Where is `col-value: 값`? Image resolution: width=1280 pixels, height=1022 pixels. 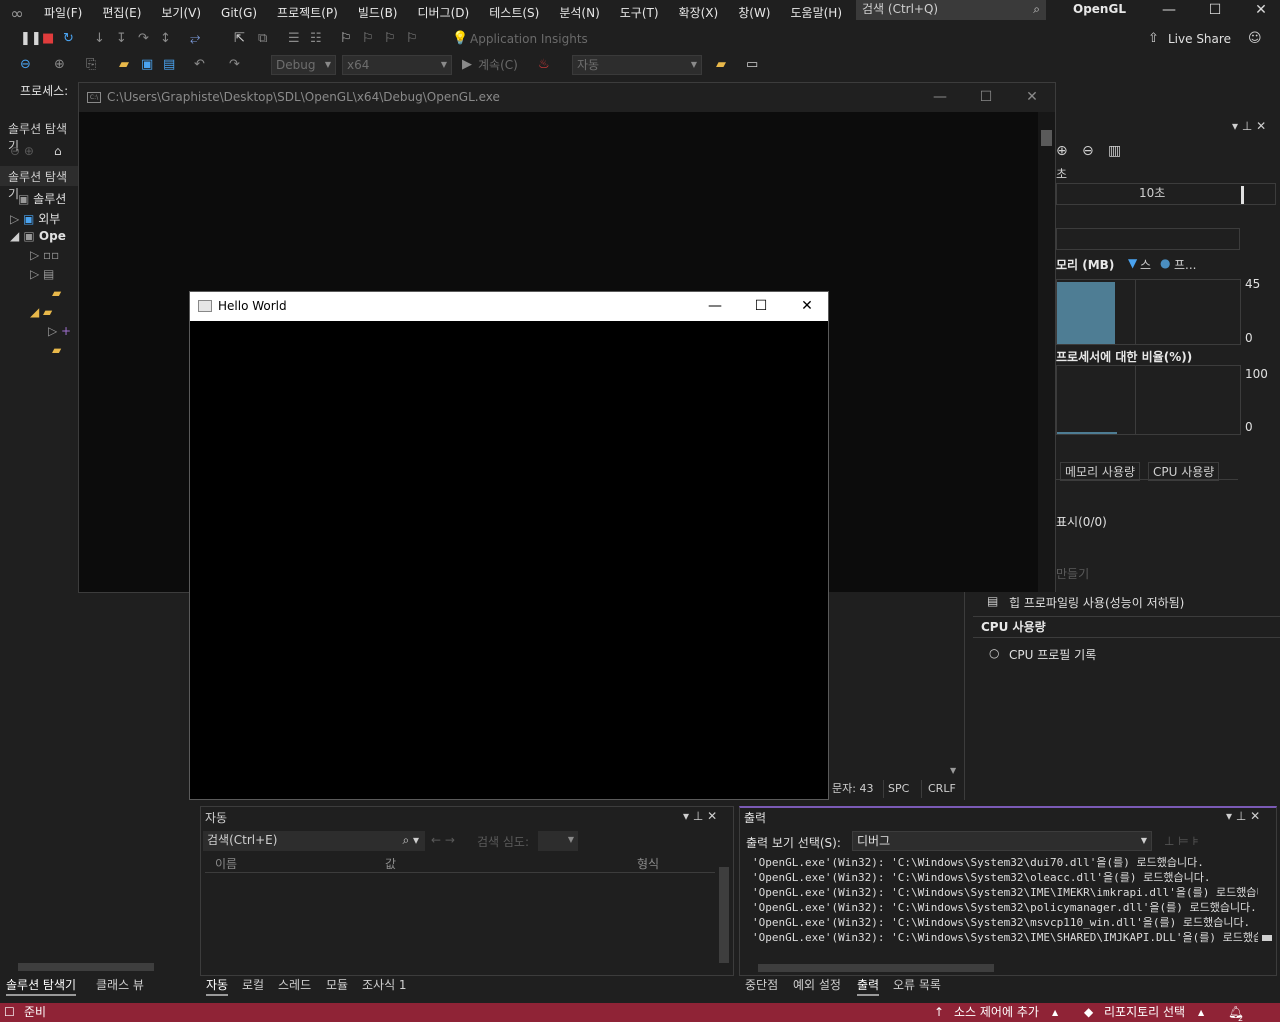
col-value: 값 is located at coordinates (390, 863).